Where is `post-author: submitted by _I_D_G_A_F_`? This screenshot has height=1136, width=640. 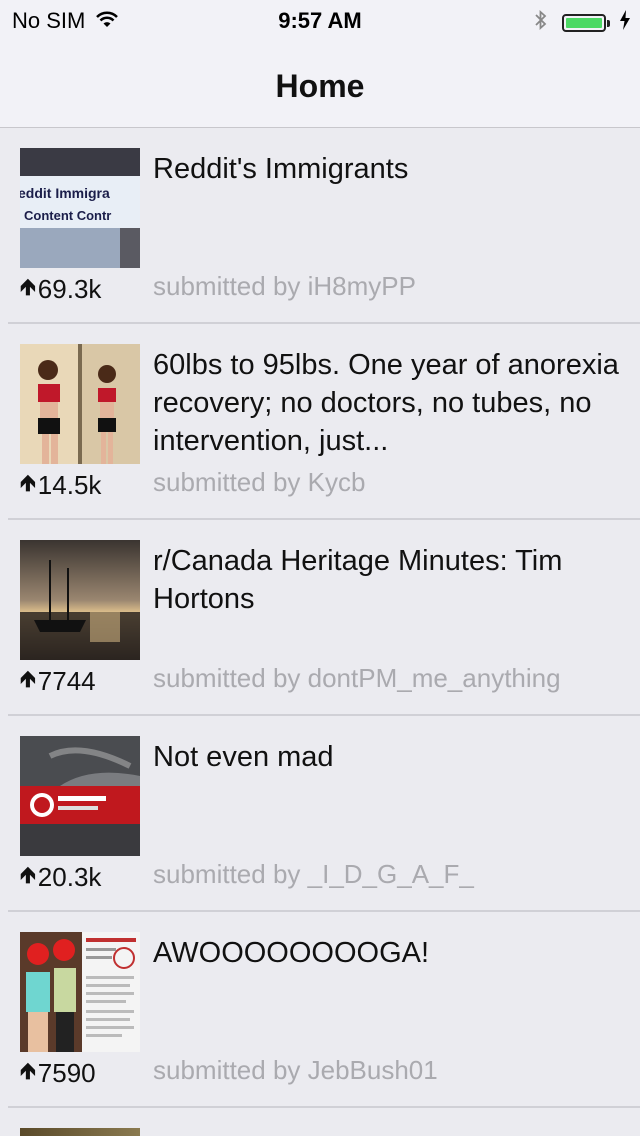 post-author: submitted by _I_D_G_A_F_ is located at coordinates (313, 874).